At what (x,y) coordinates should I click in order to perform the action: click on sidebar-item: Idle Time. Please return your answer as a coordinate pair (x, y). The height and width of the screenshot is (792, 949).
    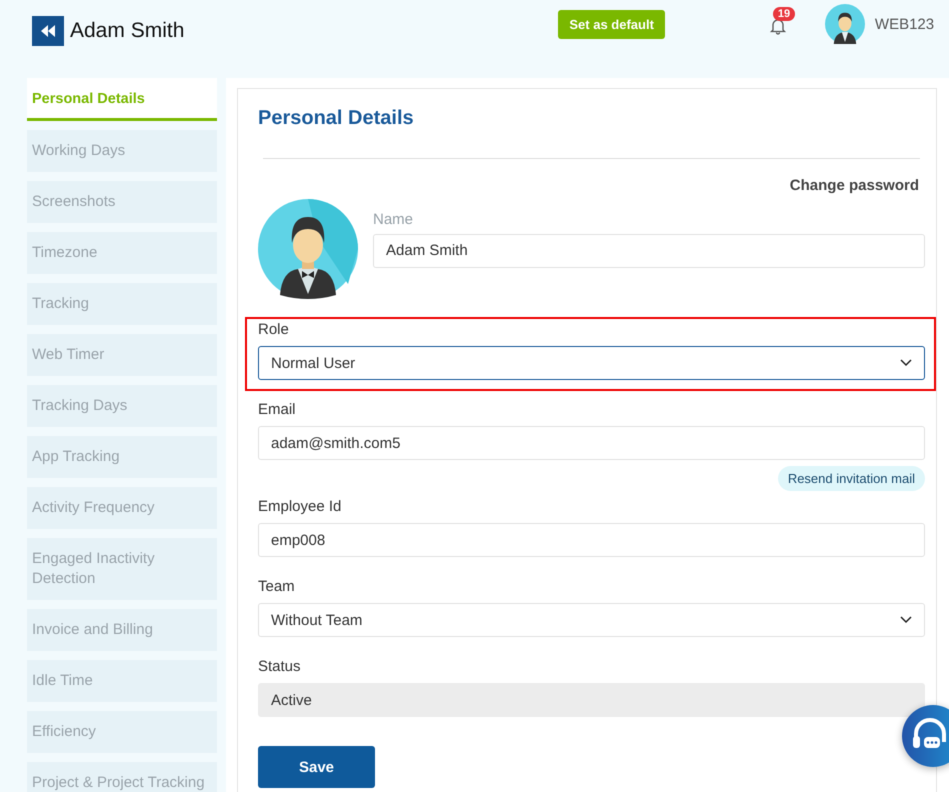
    Looking at the image, I should click on (122, 681).